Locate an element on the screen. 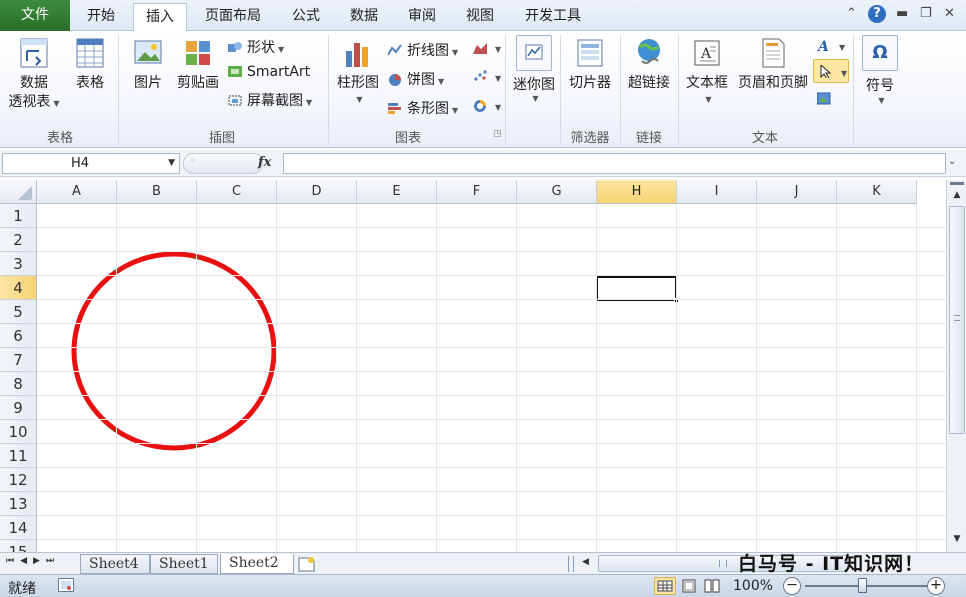 This screenshot has width=966, height=597. tab-developer: 开发工具 is located at coordinates (553, 17).